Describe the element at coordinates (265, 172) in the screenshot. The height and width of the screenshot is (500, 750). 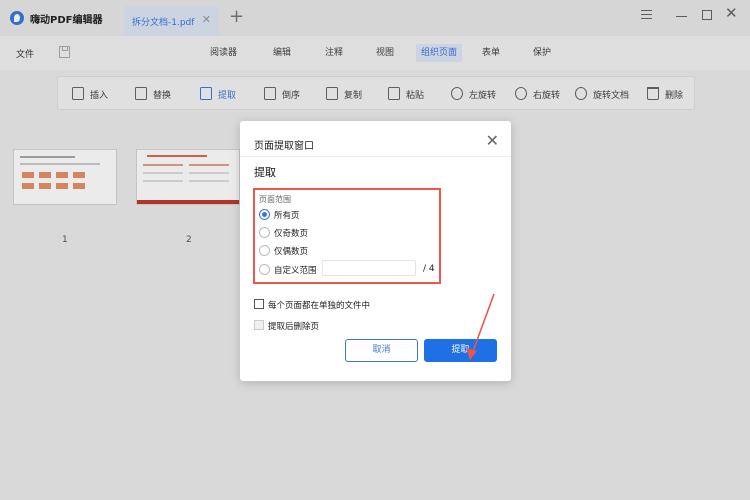
I see `dialog-section-title: 提取` at that location.